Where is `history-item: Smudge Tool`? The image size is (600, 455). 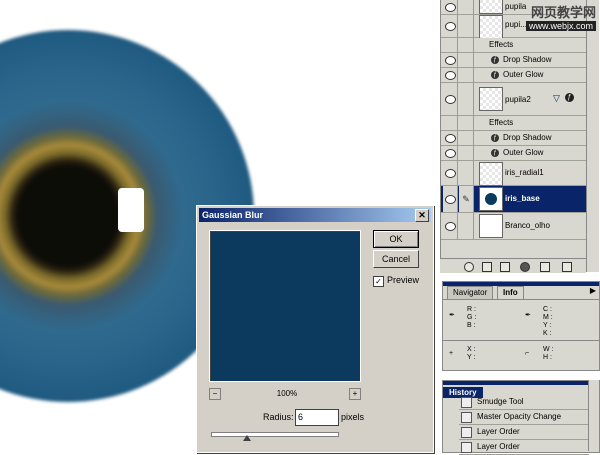
history-item: Smudge Tool is located at coordinates (524, 402).